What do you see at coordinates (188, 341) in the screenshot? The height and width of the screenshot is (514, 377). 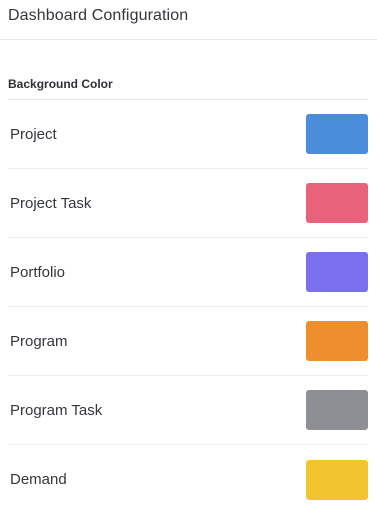 I see `color-row-program: Program` at bounding box center [188, 341].